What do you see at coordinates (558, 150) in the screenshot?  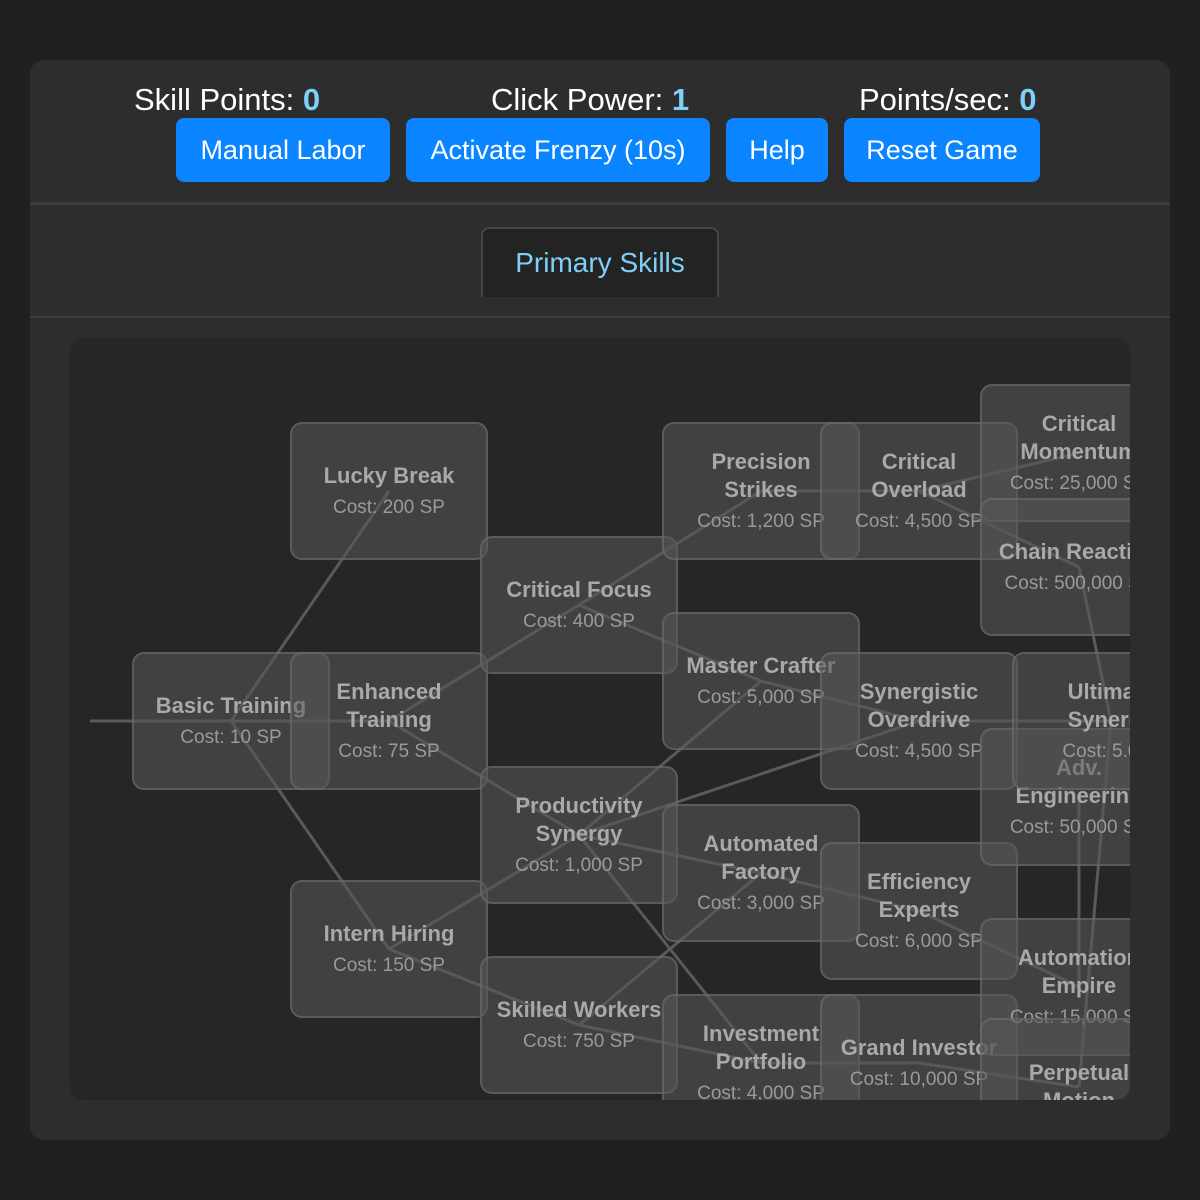 I see `activate-frenzy-button: Activate Frenzy (10s)` at bounding box center [558, 150].